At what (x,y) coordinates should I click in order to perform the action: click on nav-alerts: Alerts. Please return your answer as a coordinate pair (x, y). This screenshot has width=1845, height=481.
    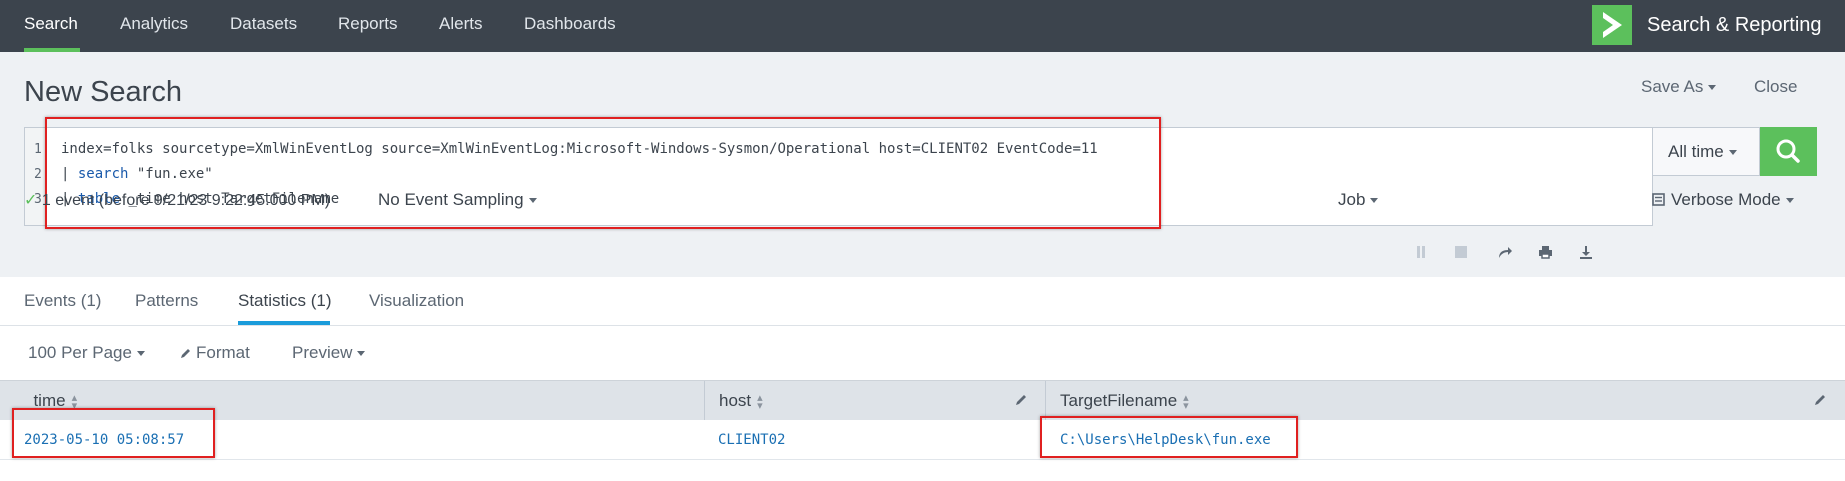
    Looking at the image, I should click on (460, 26).